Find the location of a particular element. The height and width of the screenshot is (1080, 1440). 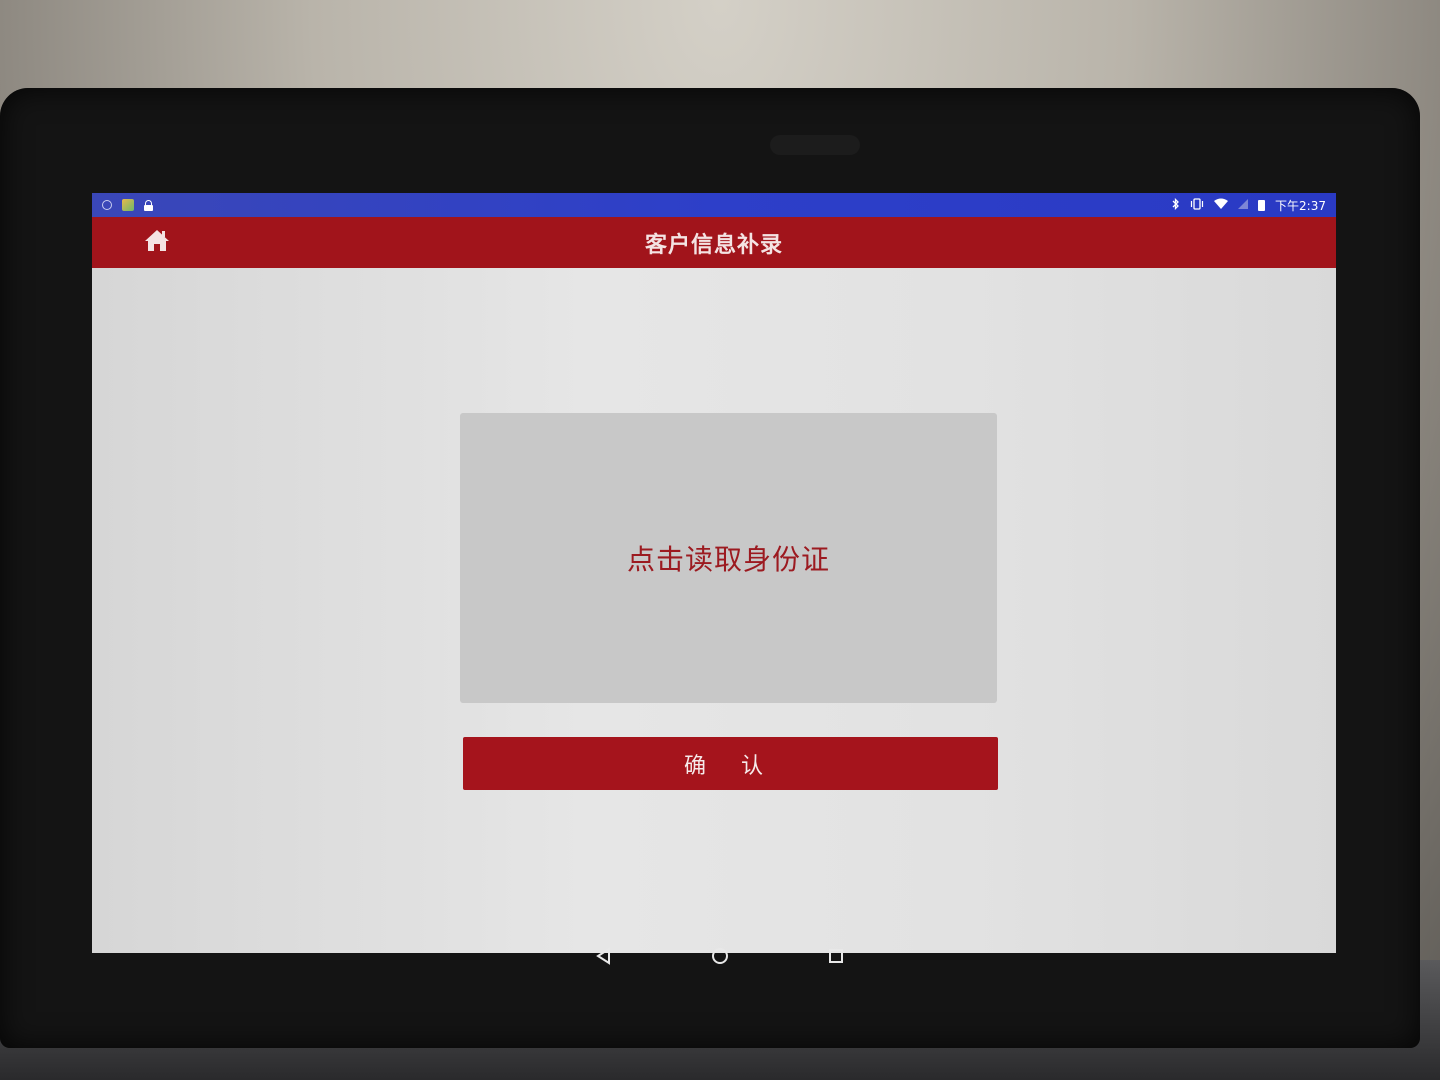

status-left-icons is located at coordinates (127, 205).